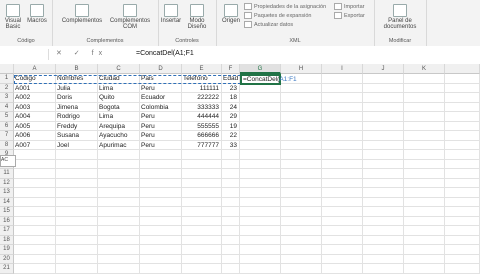 This screenshot has height=274, width=480. Describe the element at coordinates (119, 69) in the screenshot. I see `col-header-c: C` at that location.